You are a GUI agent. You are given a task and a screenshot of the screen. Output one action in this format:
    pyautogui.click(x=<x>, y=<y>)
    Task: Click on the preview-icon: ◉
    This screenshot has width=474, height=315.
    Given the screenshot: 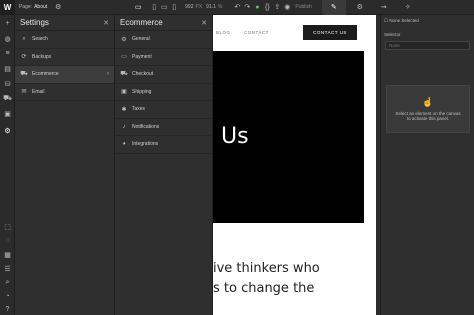 What is the action you would take?
    pyautogui.click(x=287, y=7)
    